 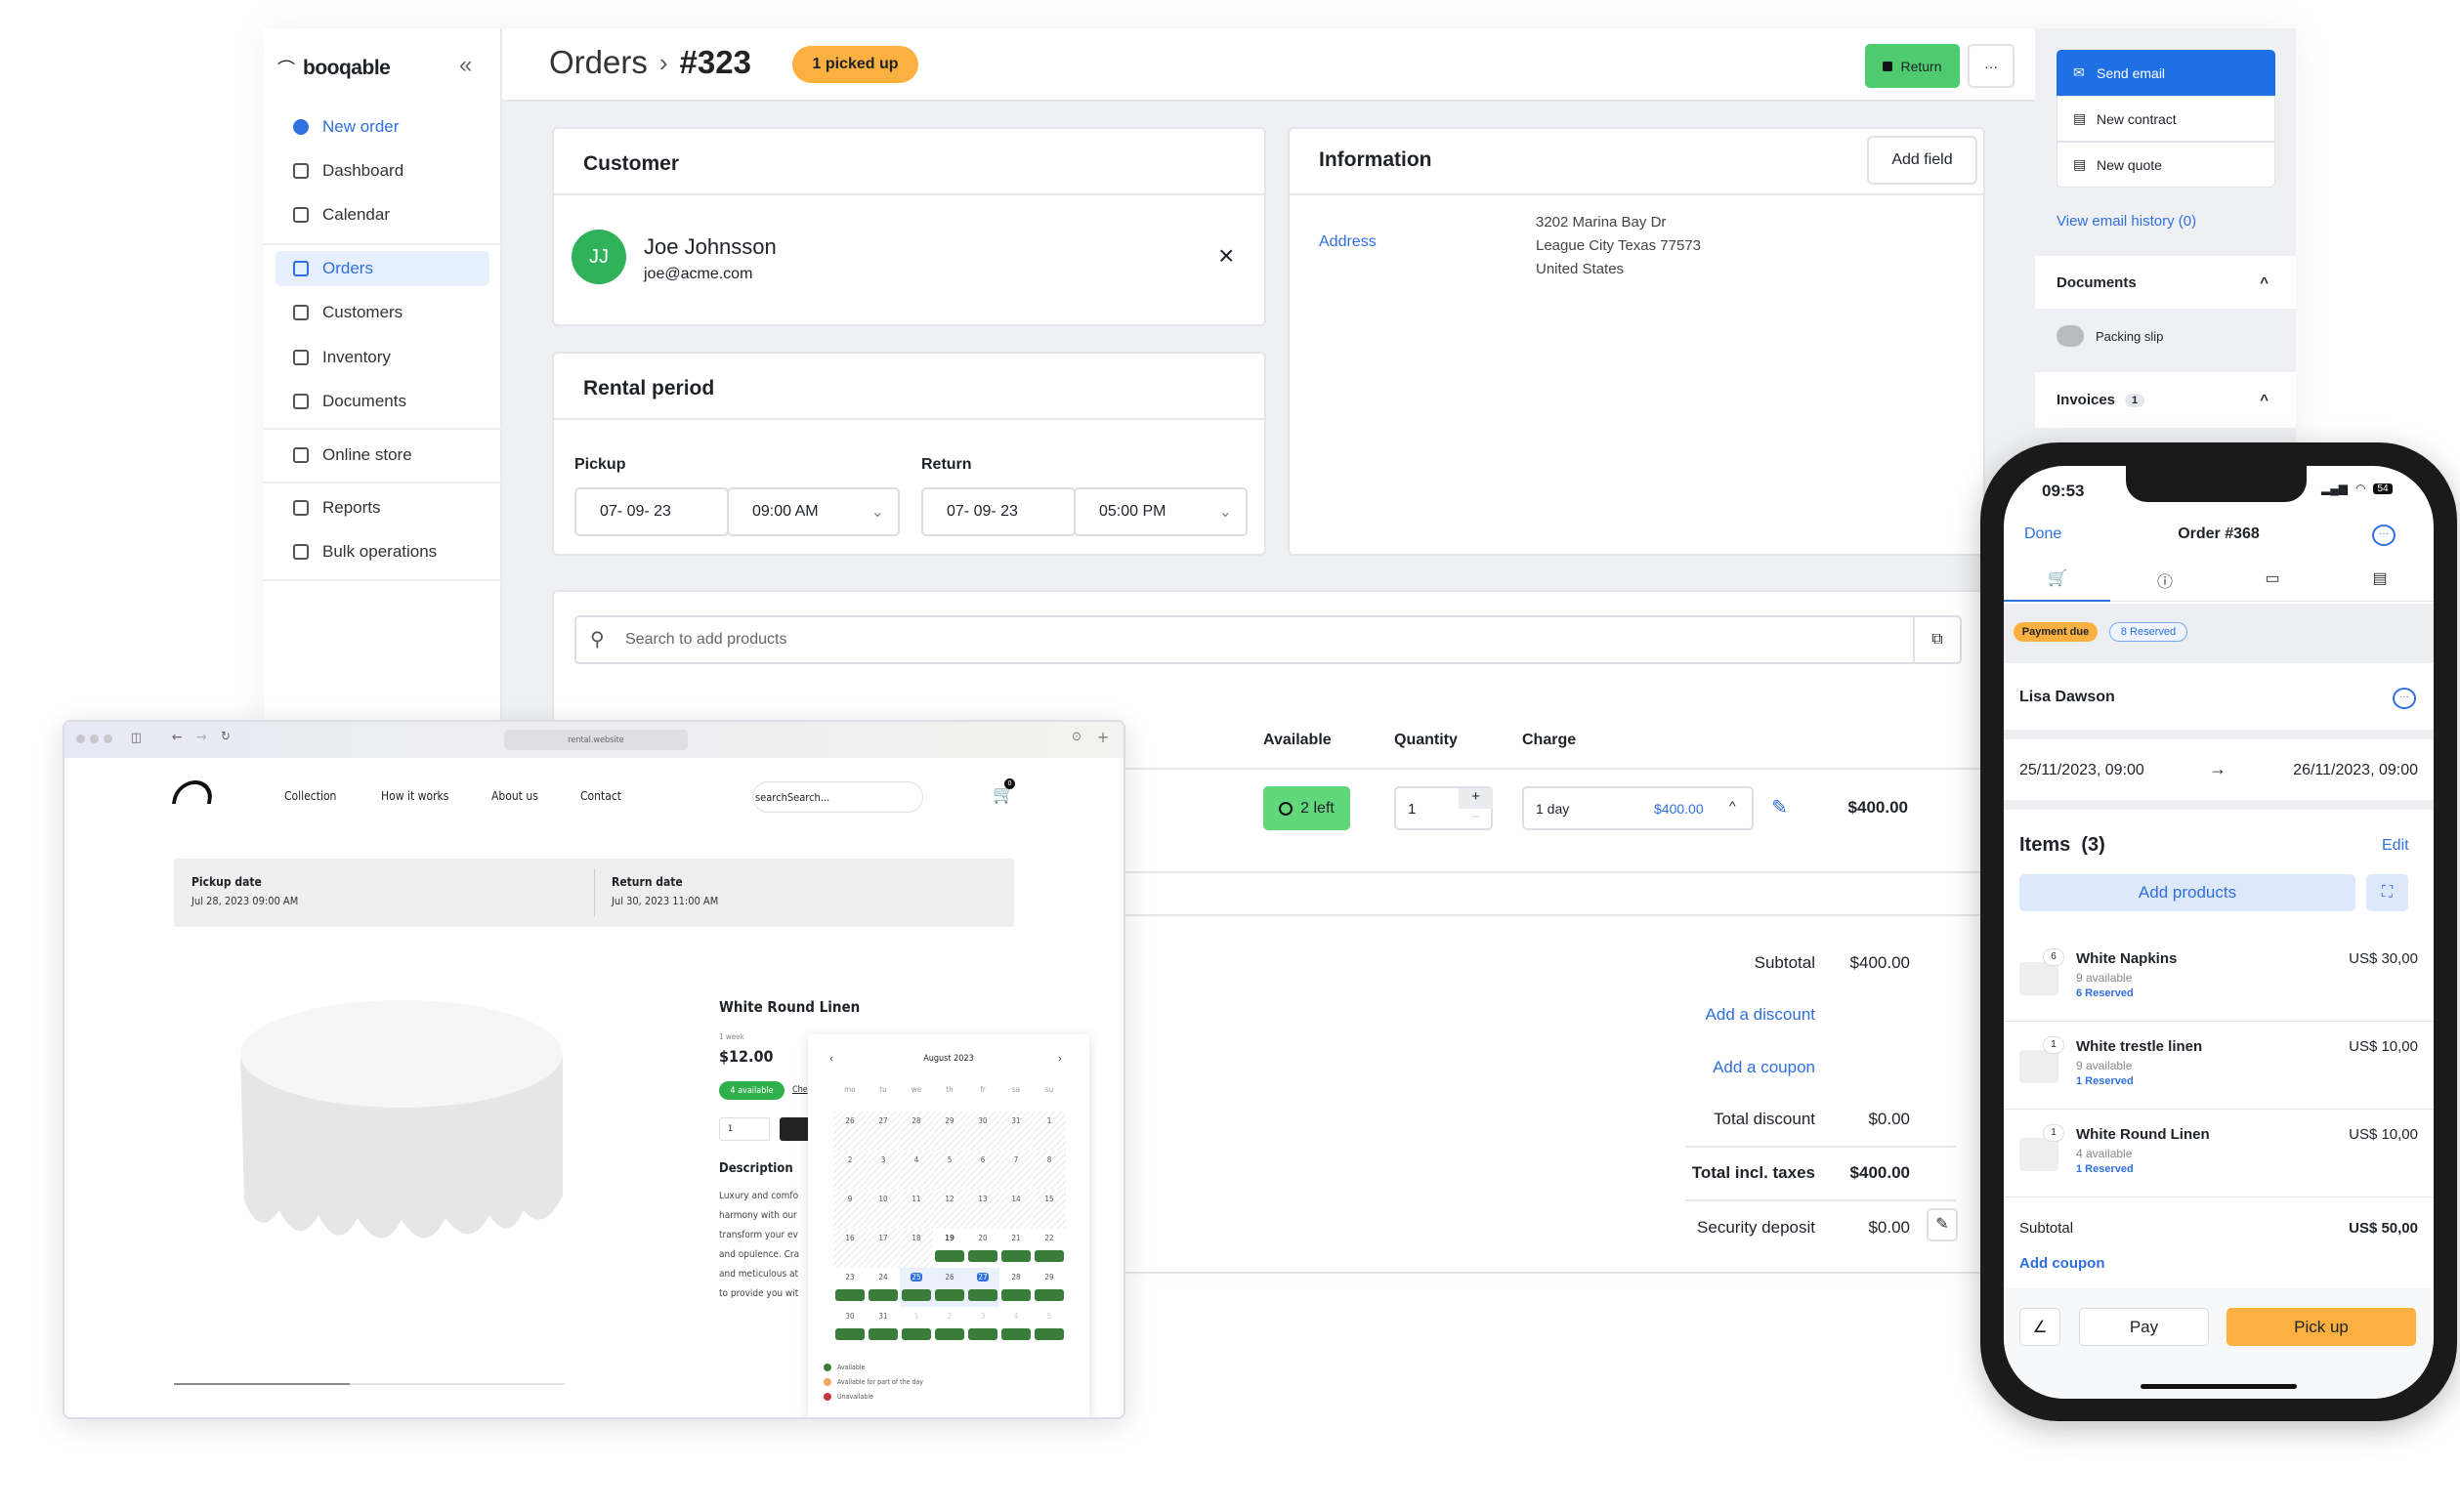 I want to click on sidebar-item-inventory: Inventory, so click(x=382, y=357).